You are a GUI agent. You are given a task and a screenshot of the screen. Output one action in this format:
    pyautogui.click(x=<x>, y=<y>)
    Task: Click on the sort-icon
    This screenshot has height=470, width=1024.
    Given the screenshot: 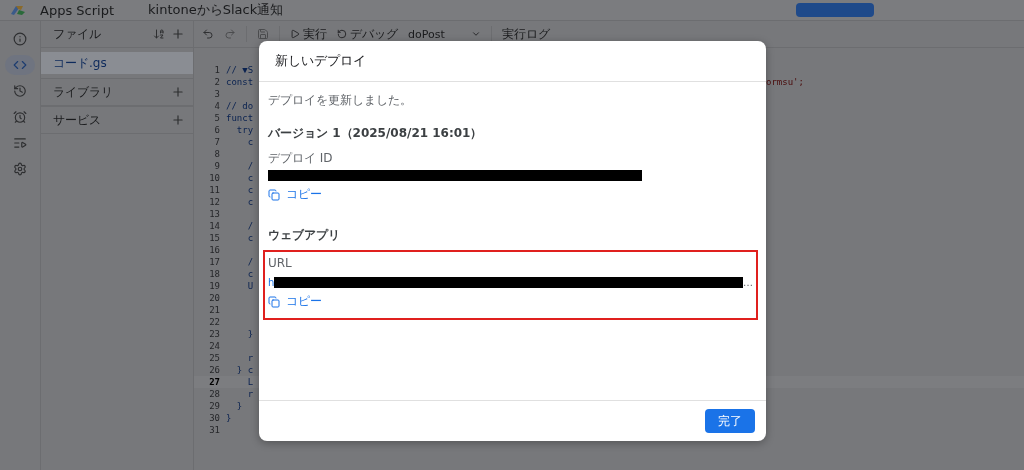 What is the action you would take?
    pyautogui.click(x=159, y=34)
    